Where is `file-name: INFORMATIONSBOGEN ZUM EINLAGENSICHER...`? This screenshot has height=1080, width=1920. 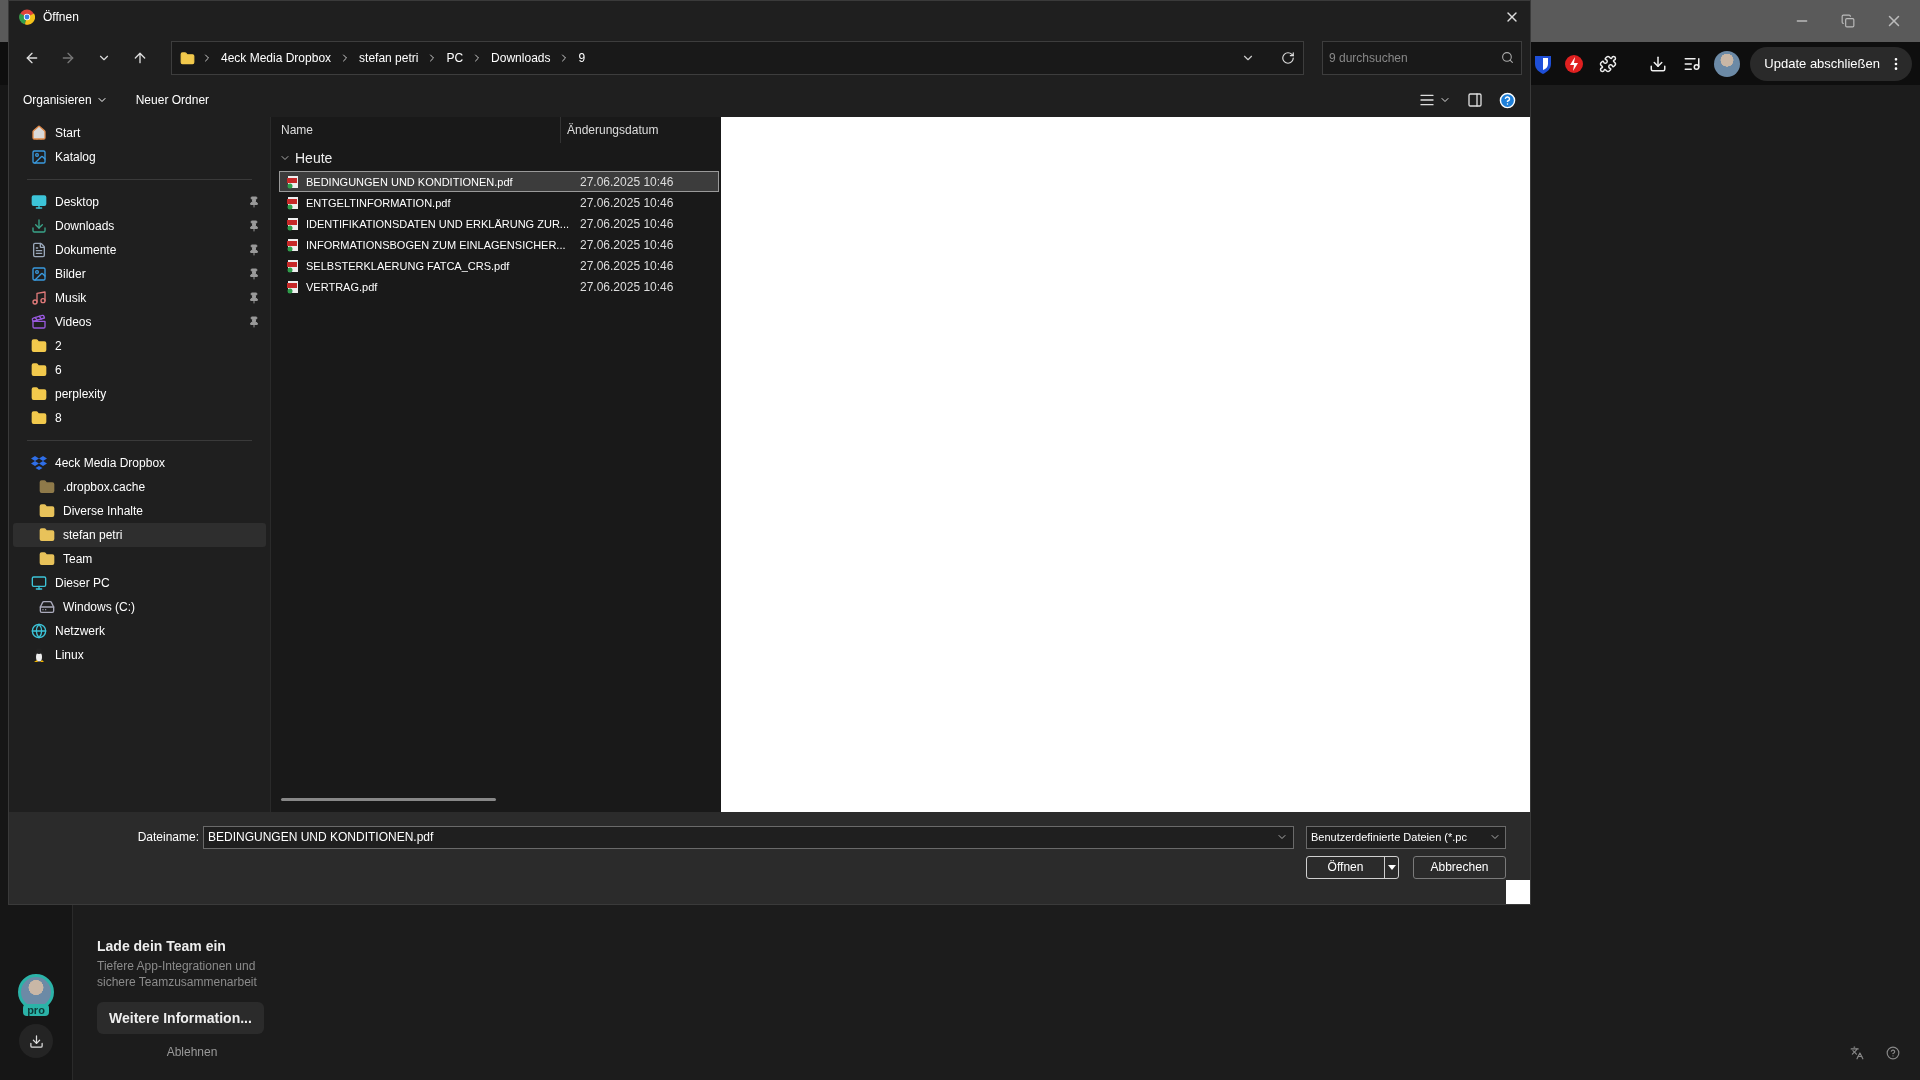
file-name: INFORMATIONSBOGEN ZUM EINLAGENSICHER... is located at coordinates (436, 244).